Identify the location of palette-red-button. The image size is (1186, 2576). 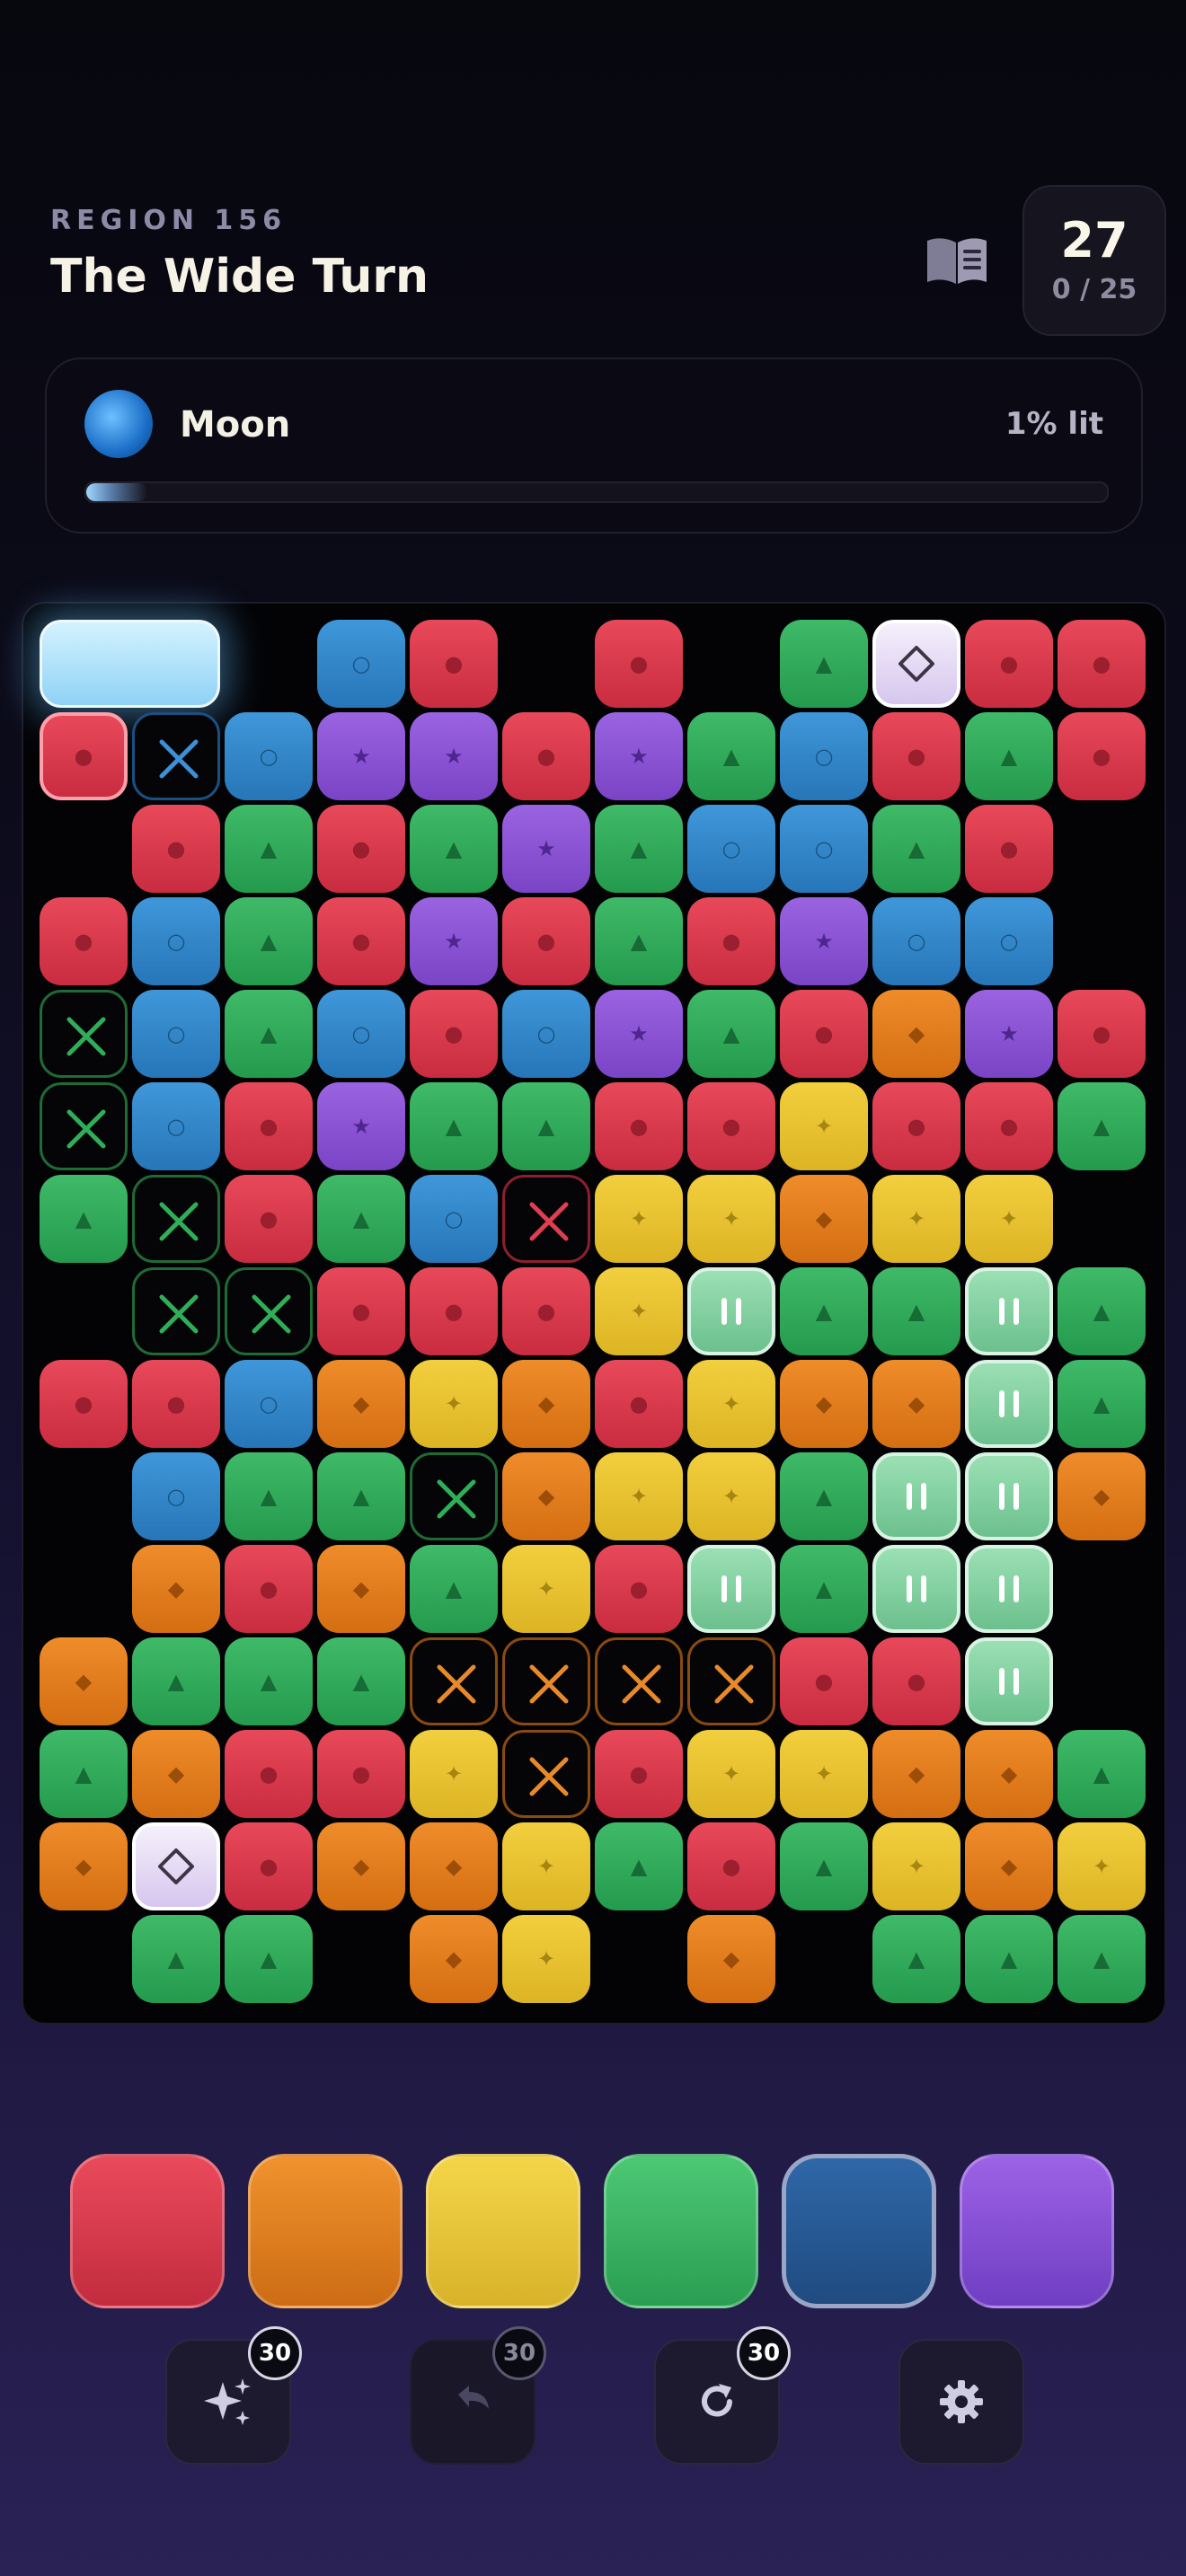
(147, 2231).